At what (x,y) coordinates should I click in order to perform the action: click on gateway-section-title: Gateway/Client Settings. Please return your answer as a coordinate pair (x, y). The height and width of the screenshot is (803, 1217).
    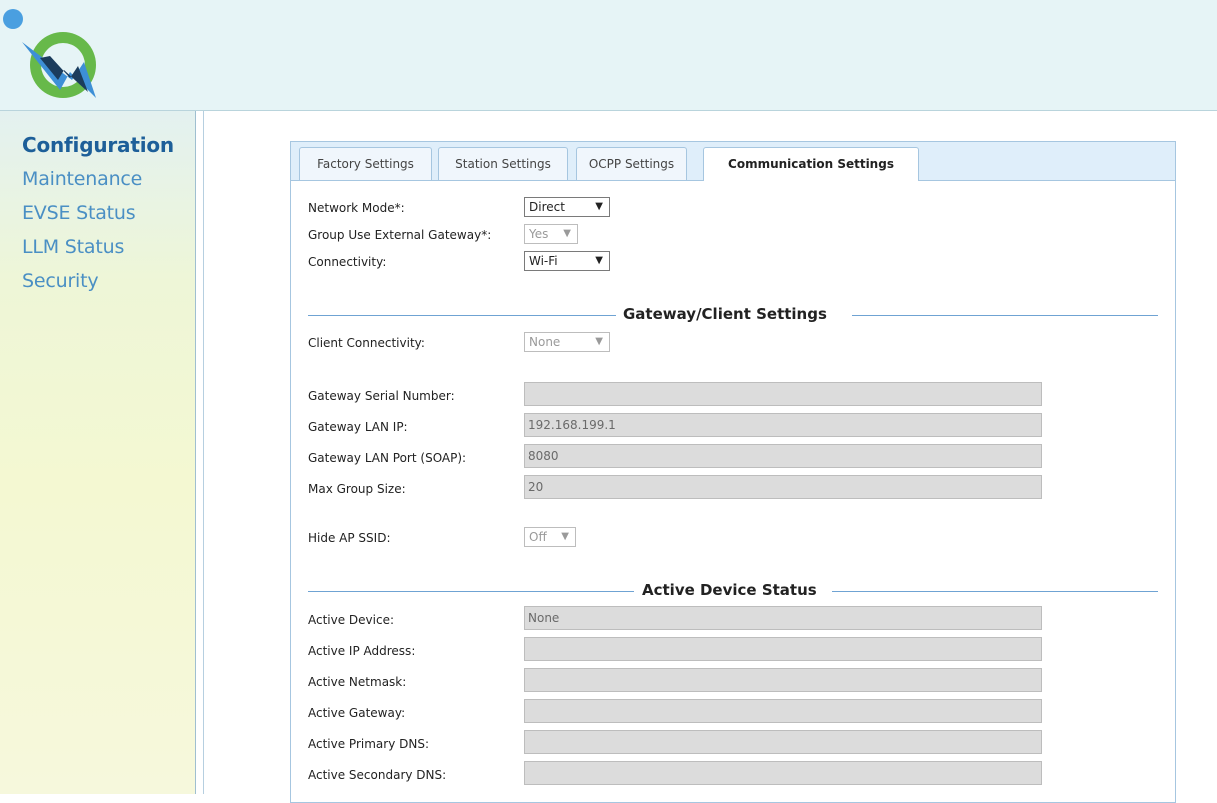
    Looking at the image, I should click on (725, 314).